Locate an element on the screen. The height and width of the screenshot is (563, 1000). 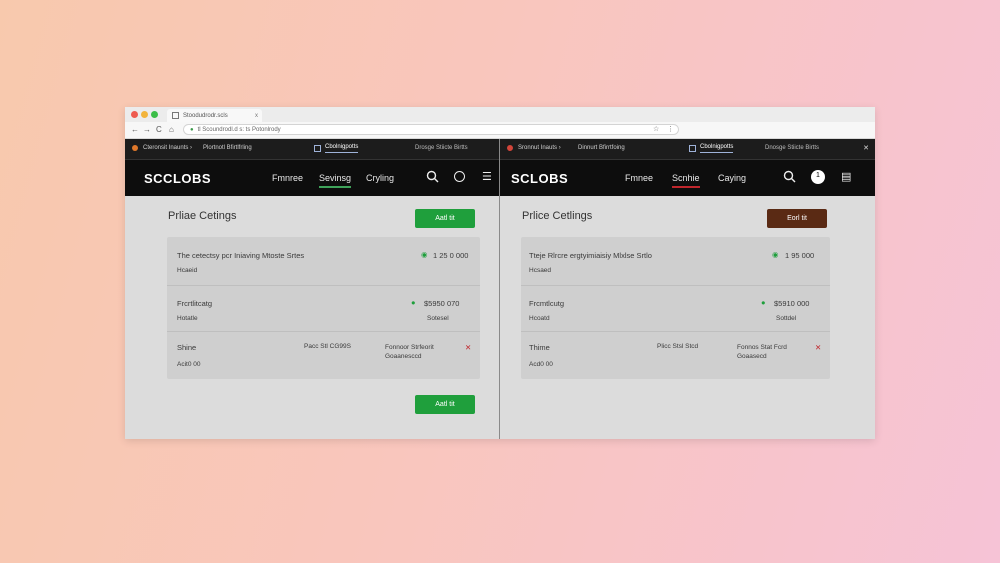
tab-favicon-icon is located at coordinates (175, 115).